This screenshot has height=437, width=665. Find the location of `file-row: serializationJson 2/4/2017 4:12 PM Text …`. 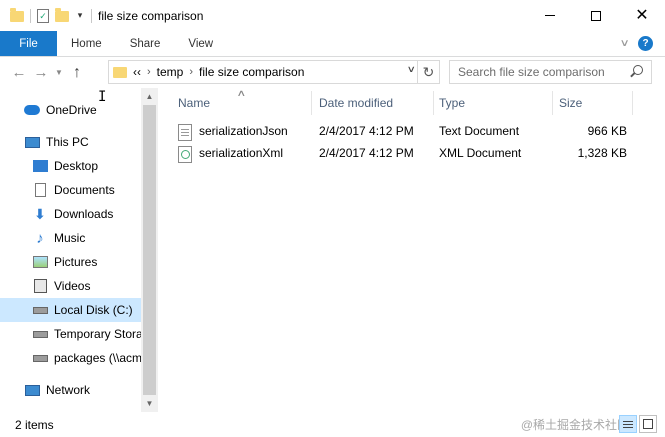

file-row: serializationJson 2/4/2017 4:12 PM Text … is located at coordinates (409, 131).